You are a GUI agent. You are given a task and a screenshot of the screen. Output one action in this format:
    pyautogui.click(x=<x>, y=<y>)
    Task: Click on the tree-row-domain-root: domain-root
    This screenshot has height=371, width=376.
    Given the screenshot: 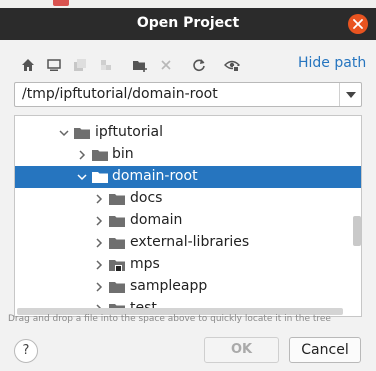 What is the action you would take?
    pyautogui.click(x=188, y=177)
    